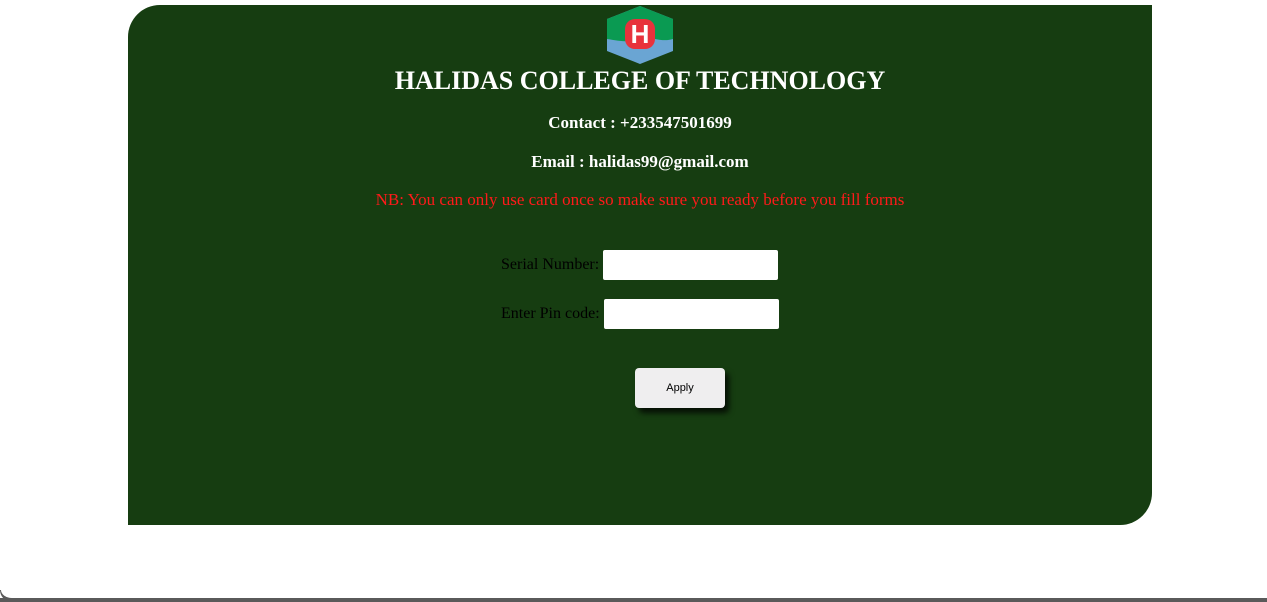 Image resolution: width=1267 pixels, height=602 pixels. I want to click on serial-number-row: Serial Number:, so click(640, 265).